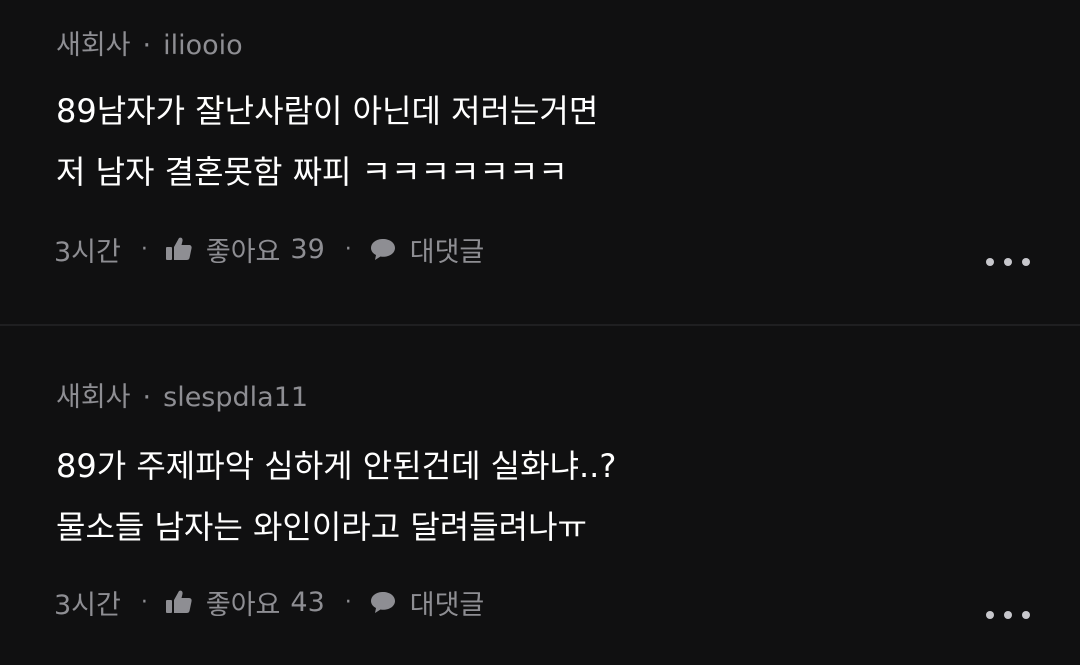 The image size is (1080, 665). Describe the element at coordinates (203, 45) in the screenshot. I see `author-username: iliooio` at that location.